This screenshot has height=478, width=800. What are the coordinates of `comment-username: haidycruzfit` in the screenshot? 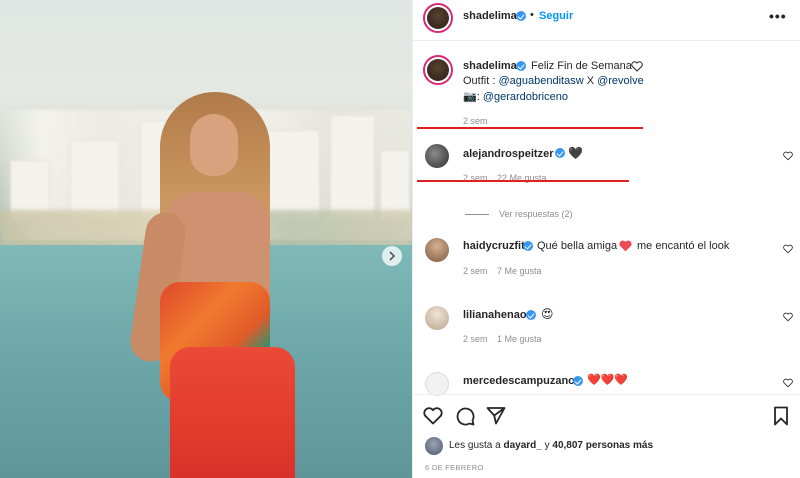 It's located at (494, 246).